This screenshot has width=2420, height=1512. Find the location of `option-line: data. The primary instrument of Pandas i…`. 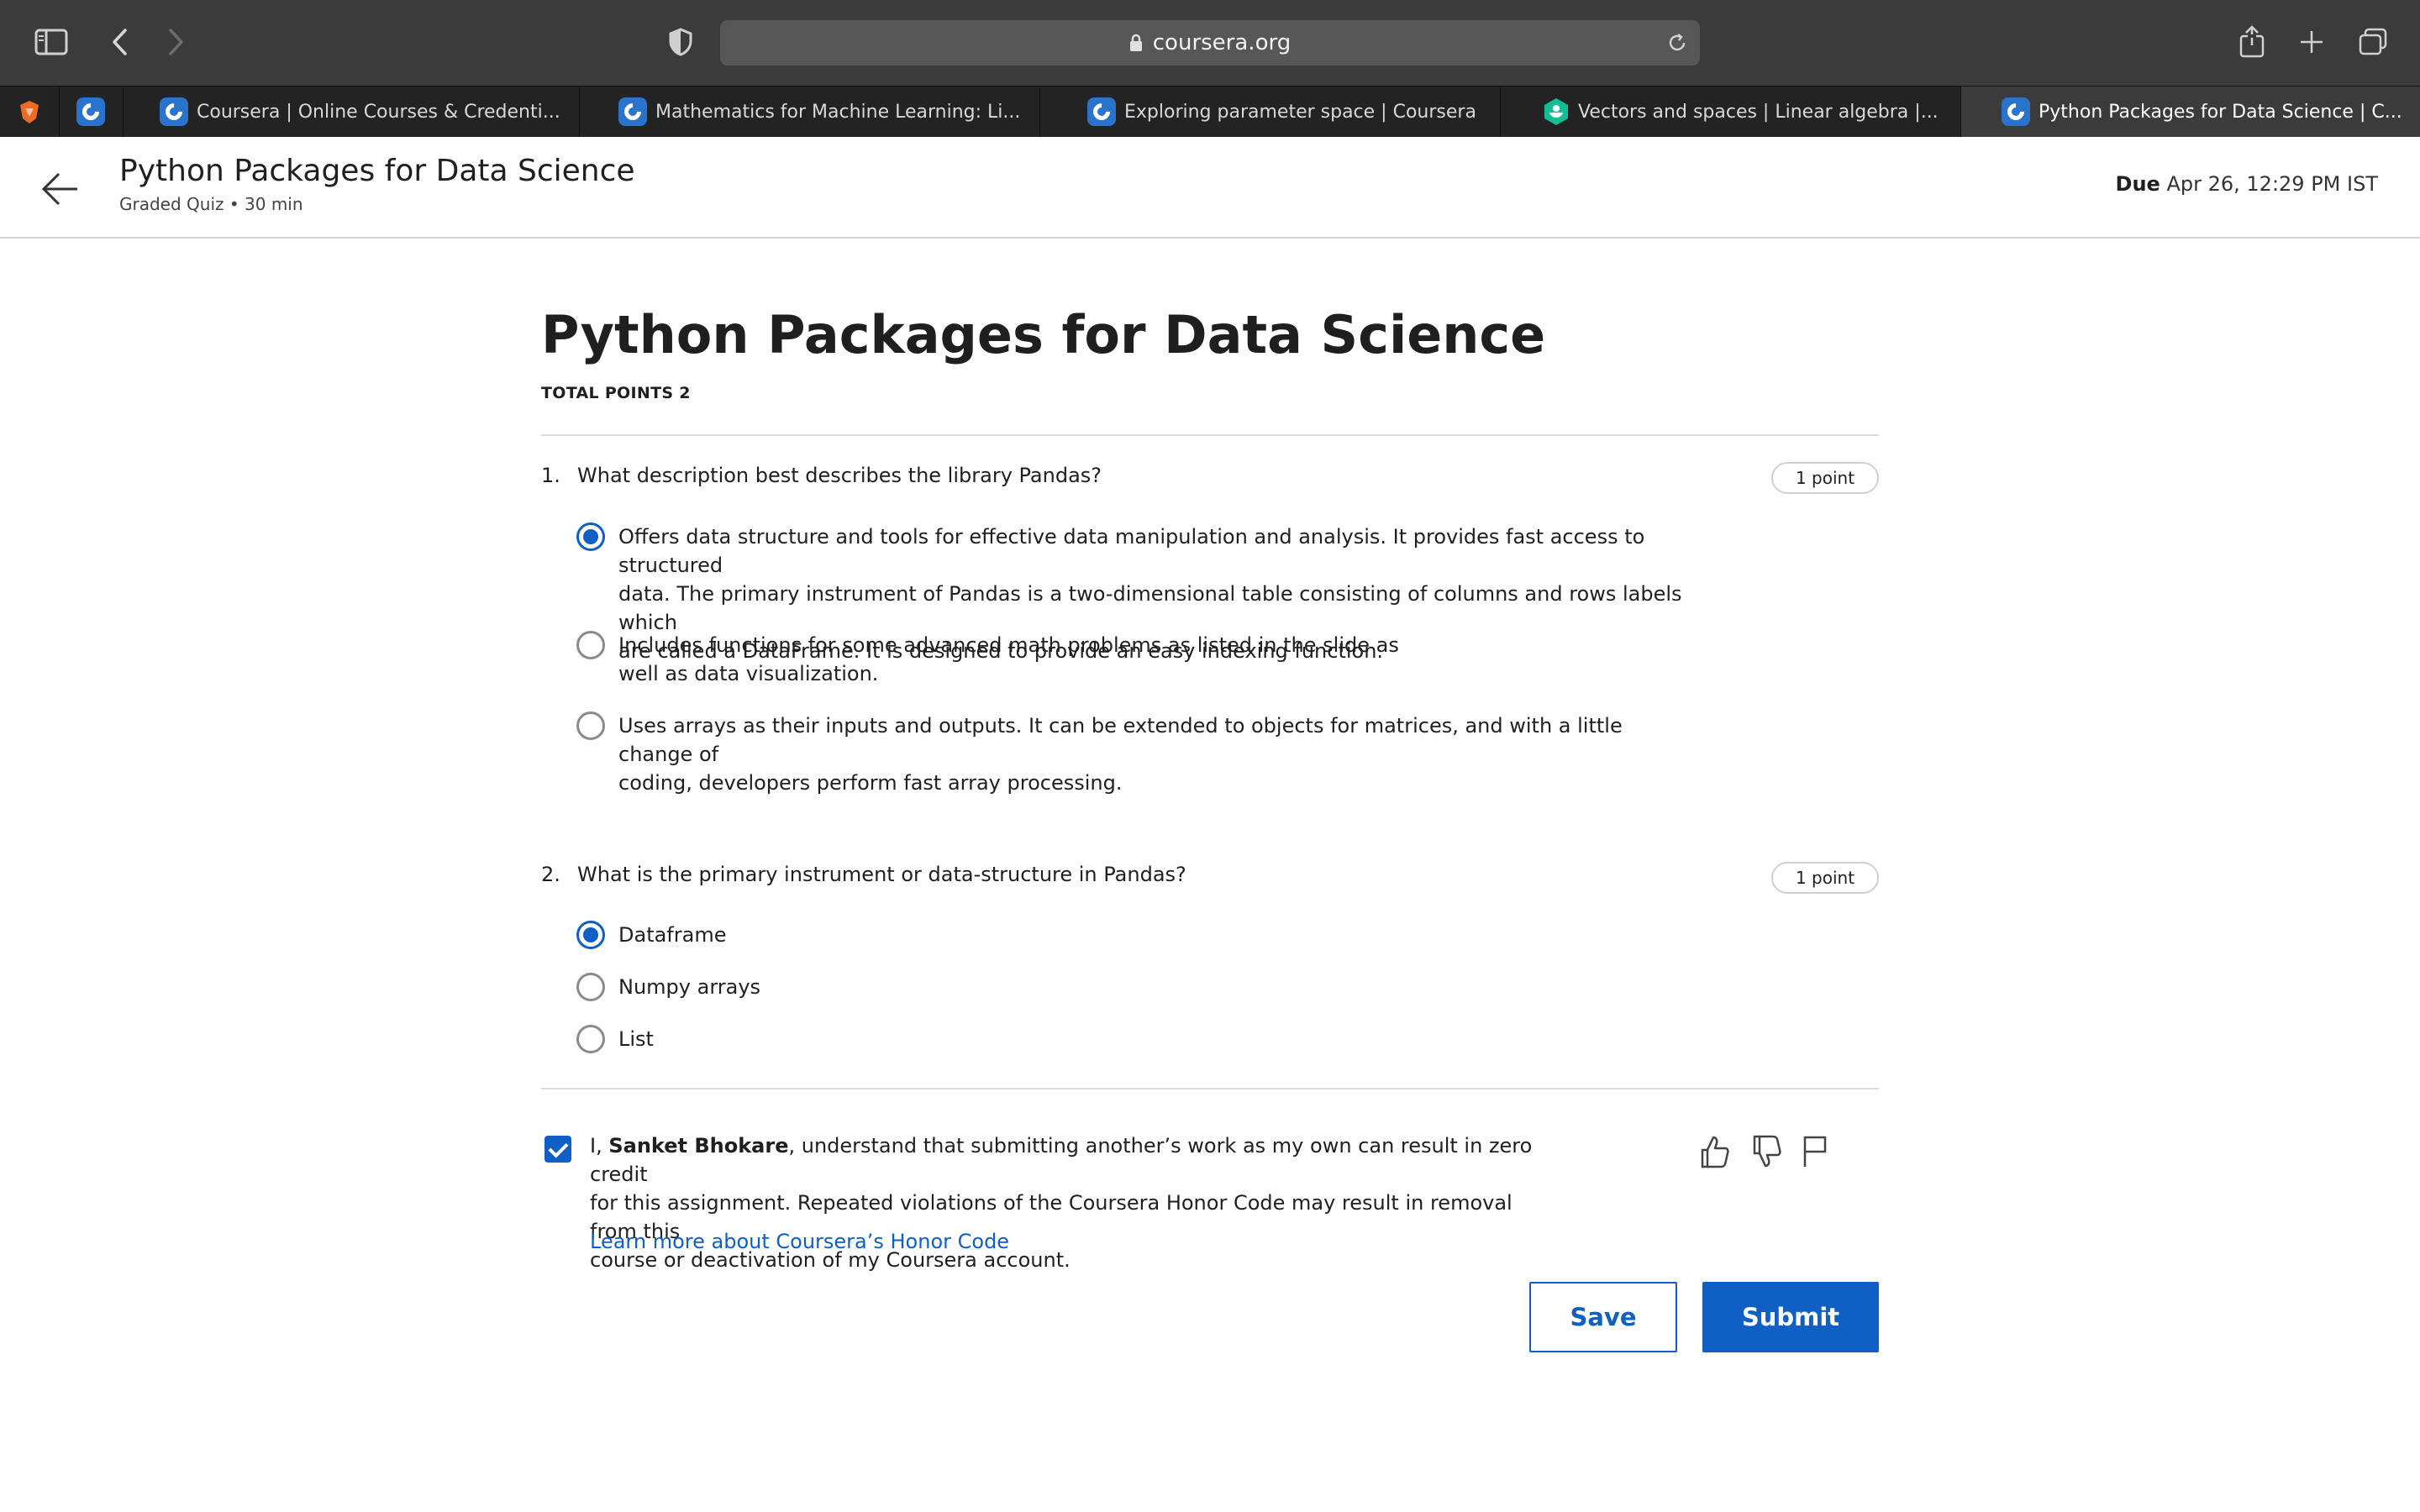

option-line: data. The primary instrument of Pandas i… is located at coordinates (1150, 608).